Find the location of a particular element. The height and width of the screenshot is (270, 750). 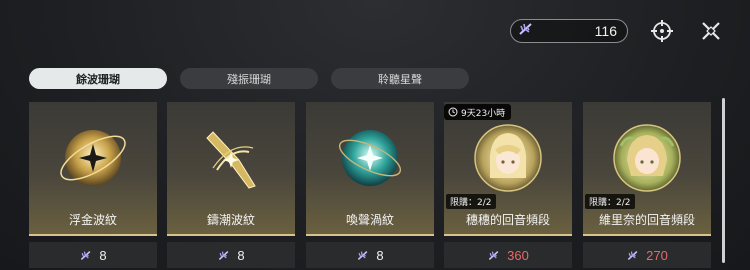

tab-aftershock-coral: 餘波珊瑚 is located at coordinates (98, 78).